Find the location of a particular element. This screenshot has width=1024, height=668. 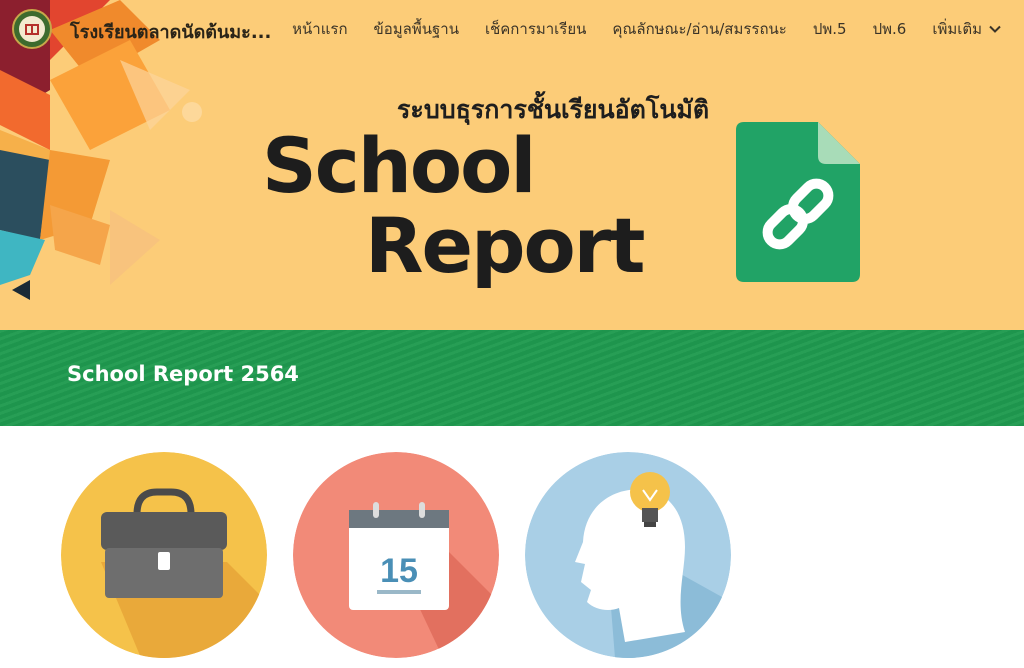

hero-title-line2: Report is located at coordinates (505, 245).